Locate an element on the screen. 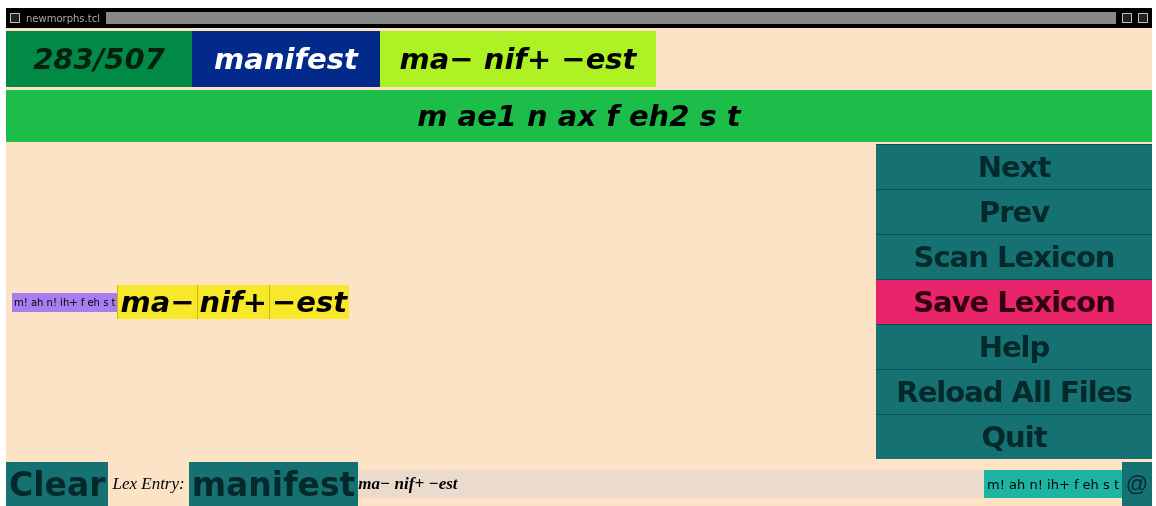 This screenshot has height=506, width=1156. lex-entry-value: ma− nif+ −est is located at coordinates (408, 484).